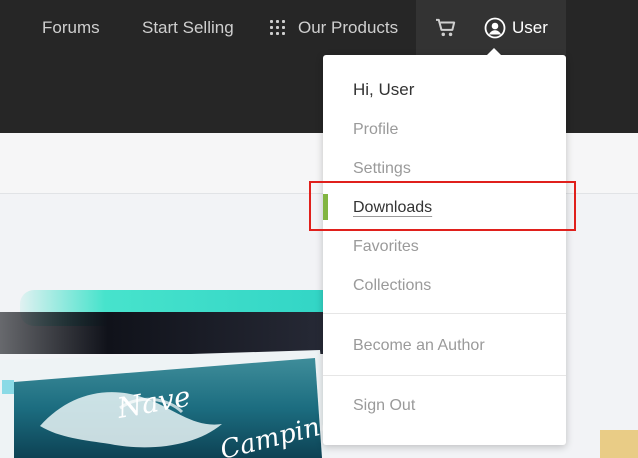 This screenshot has width=638, height=458. I want to click on user-menu-button: User, so click(521, 27).